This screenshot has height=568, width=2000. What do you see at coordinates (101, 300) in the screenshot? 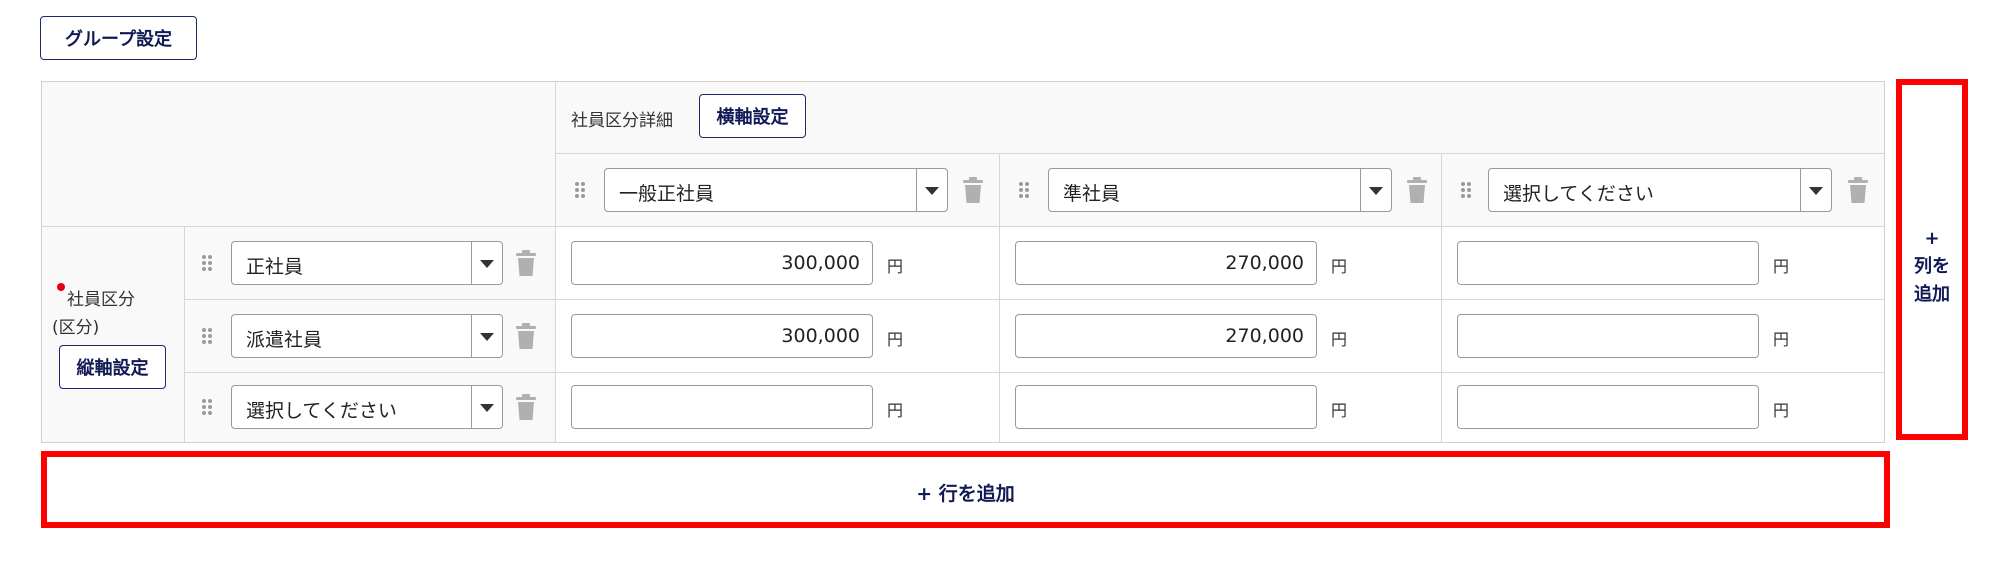
I see `row-axis-label: 社員区分` at bounding box center [101, 300].